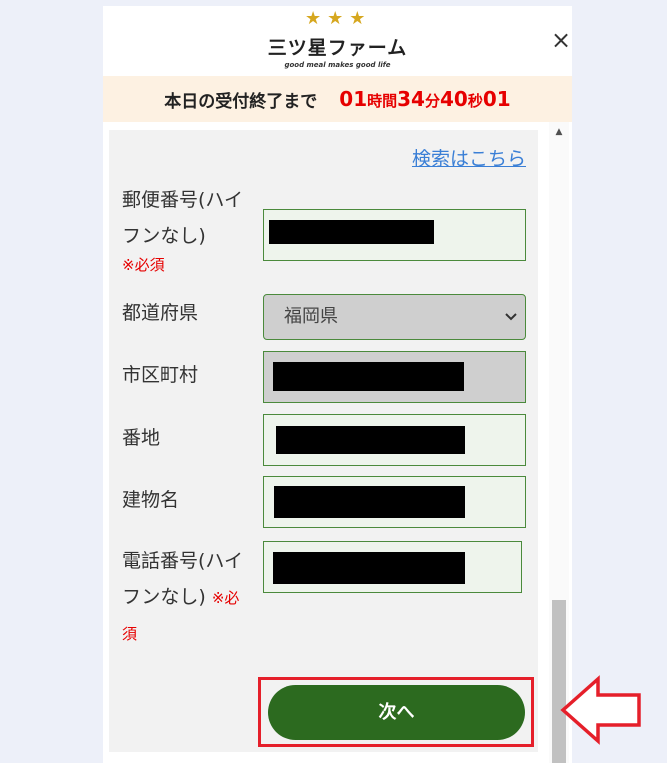 The width and height of the screenshot is (667, 763). I want to click on postal-code-input, so click(394, 235).